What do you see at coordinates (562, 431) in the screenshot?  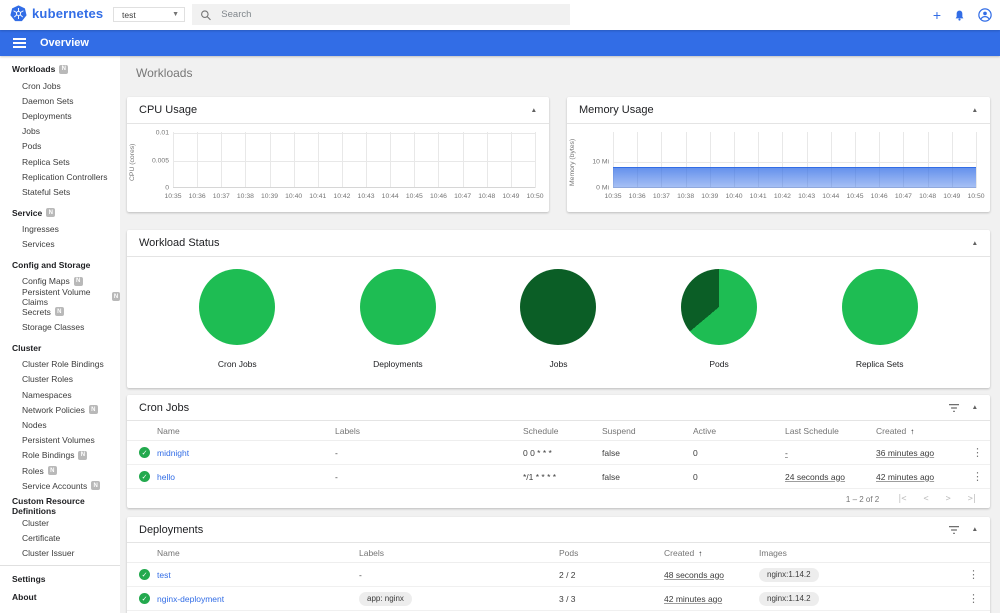 I see `column-header-schedule: Schedule` at bounding box center [562, 431].